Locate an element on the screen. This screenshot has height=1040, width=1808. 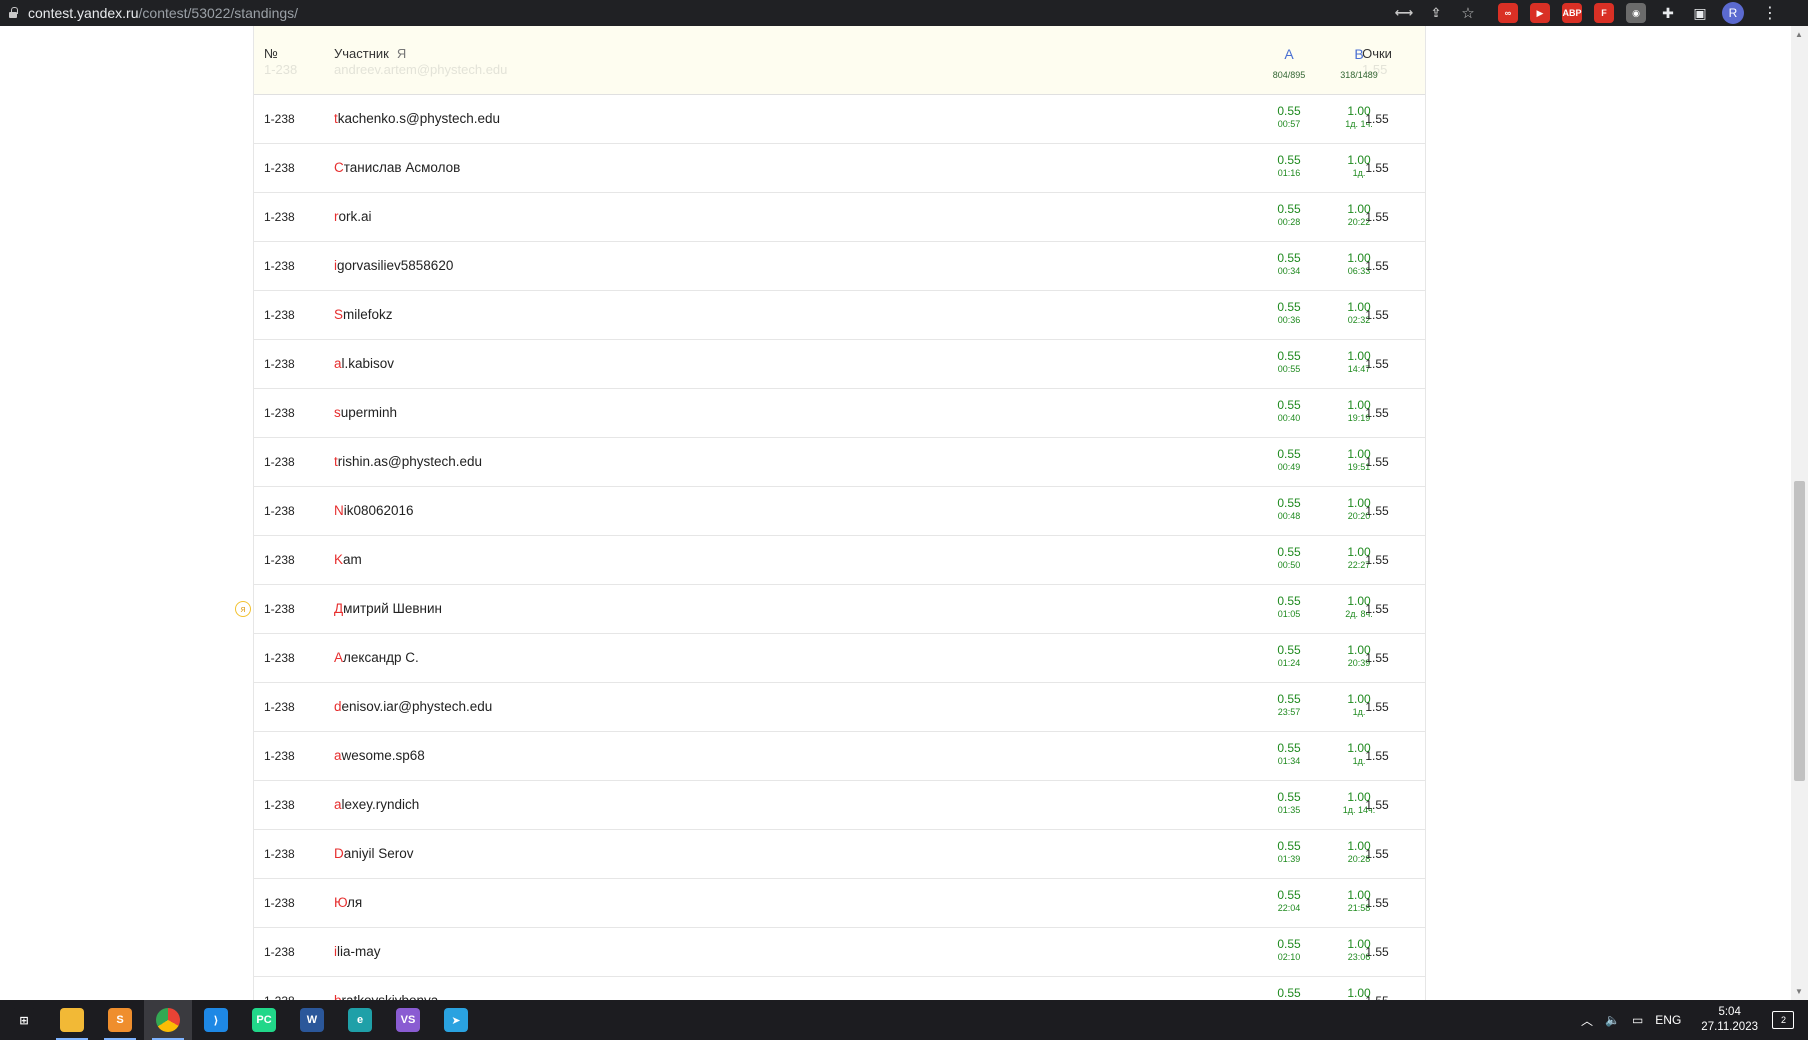
problem-a-cell: 0.55 00:40 is located at coordinates (1289, 411).